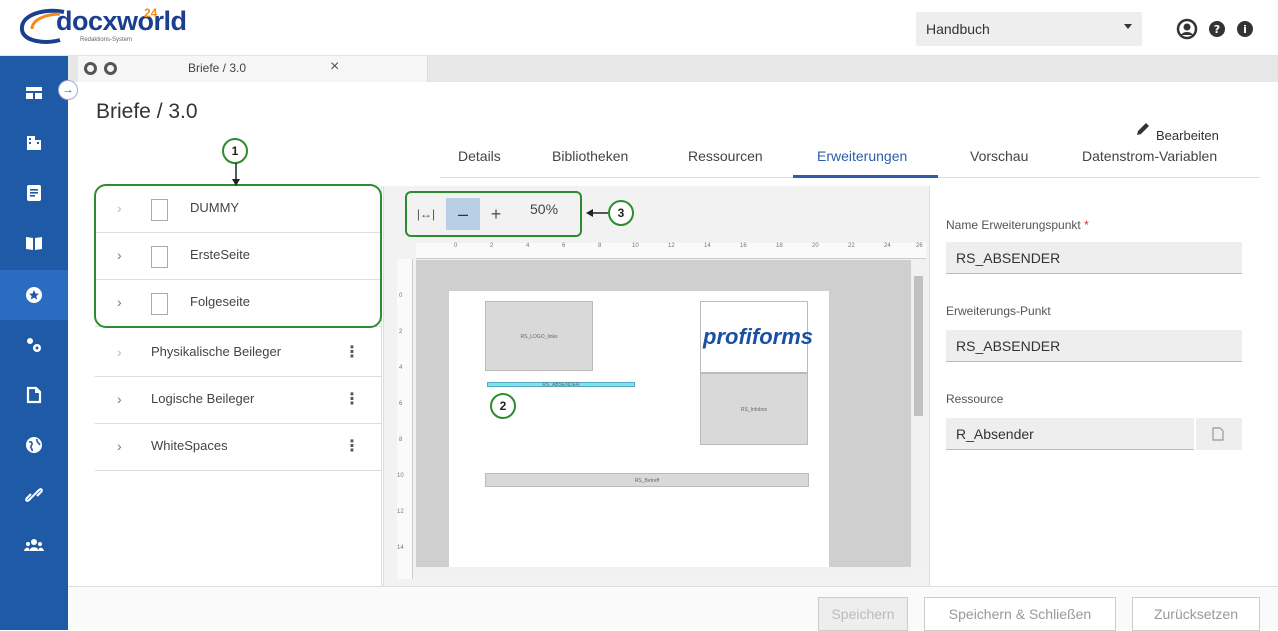 This screenshot has height=631, width=1278. I want to click on tab-bibliotheken: Bibliotheken, so click(590, 156).